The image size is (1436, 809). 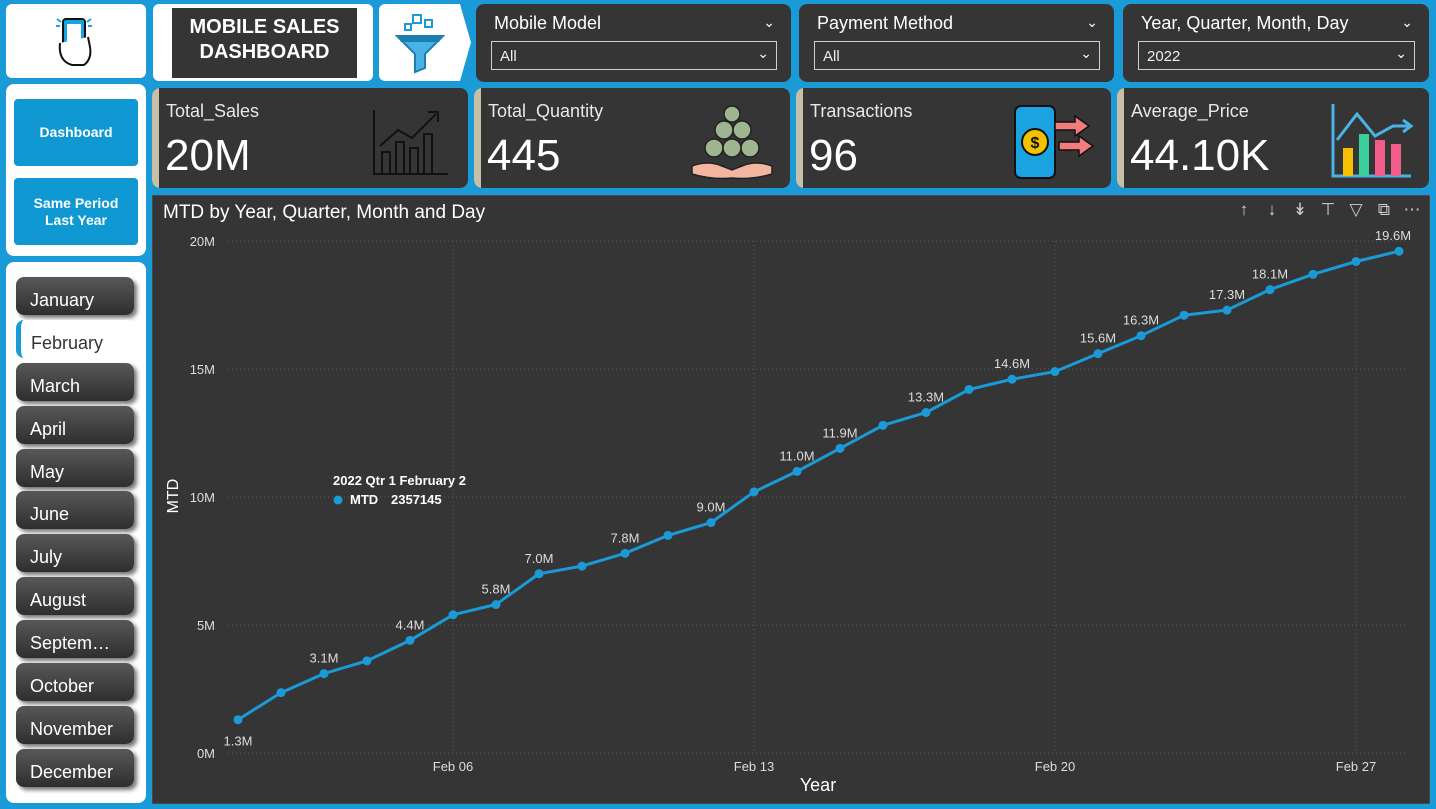 What do you see at coordinates (75, 425) in the screenshot?
I see `month-button-april: April` at bounding box center [75, 425].